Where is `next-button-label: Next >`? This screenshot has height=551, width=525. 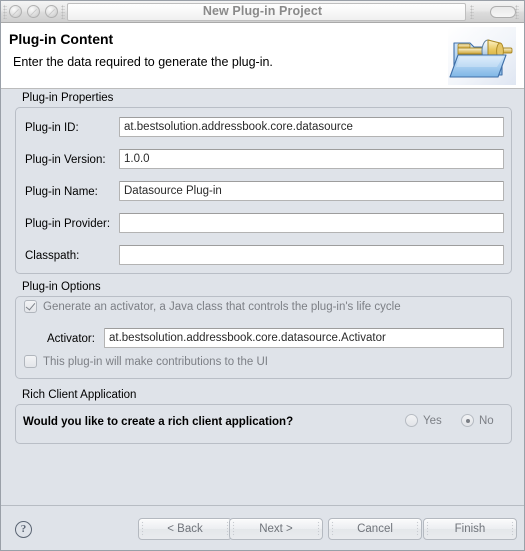
next-button-label: Next > is located at coordinates (276, 529).